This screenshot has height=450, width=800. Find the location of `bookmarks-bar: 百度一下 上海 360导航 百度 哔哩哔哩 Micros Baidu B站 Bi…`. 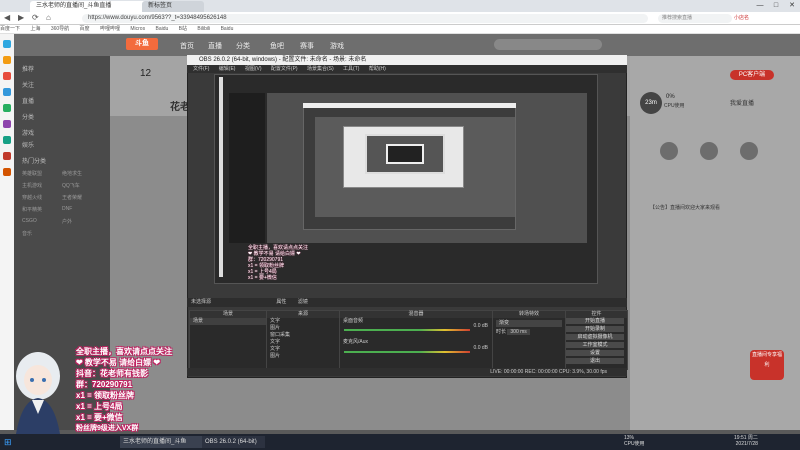

bookmarks-bar: 百度一下 上海 360导航 百度 哔哩哔哩 Micros Baidu B站 Bi… is located at coordinates (400, 29).